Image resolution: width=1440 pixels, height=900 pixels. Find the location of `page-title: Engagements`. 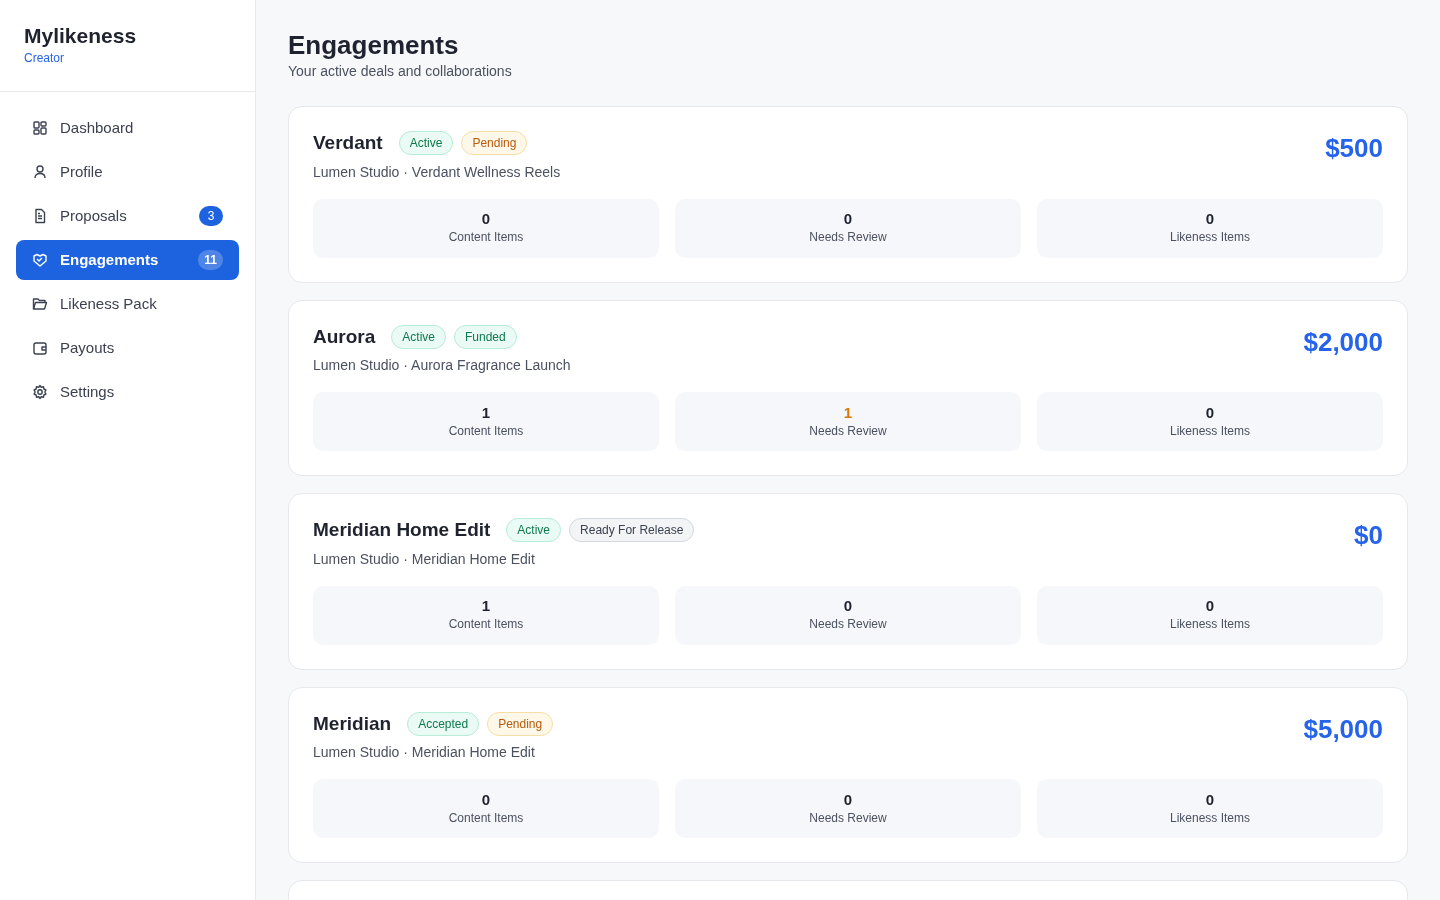

page-title: Engagements is located at coordinates (374, 46).